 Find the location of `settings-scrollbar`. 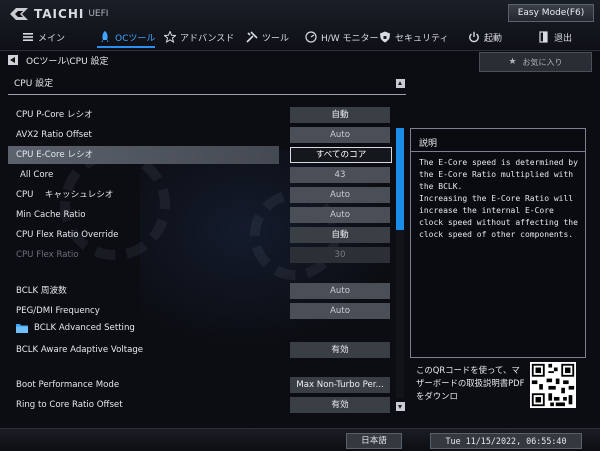

settings-scrollbar is located at coordinates (400, 263).